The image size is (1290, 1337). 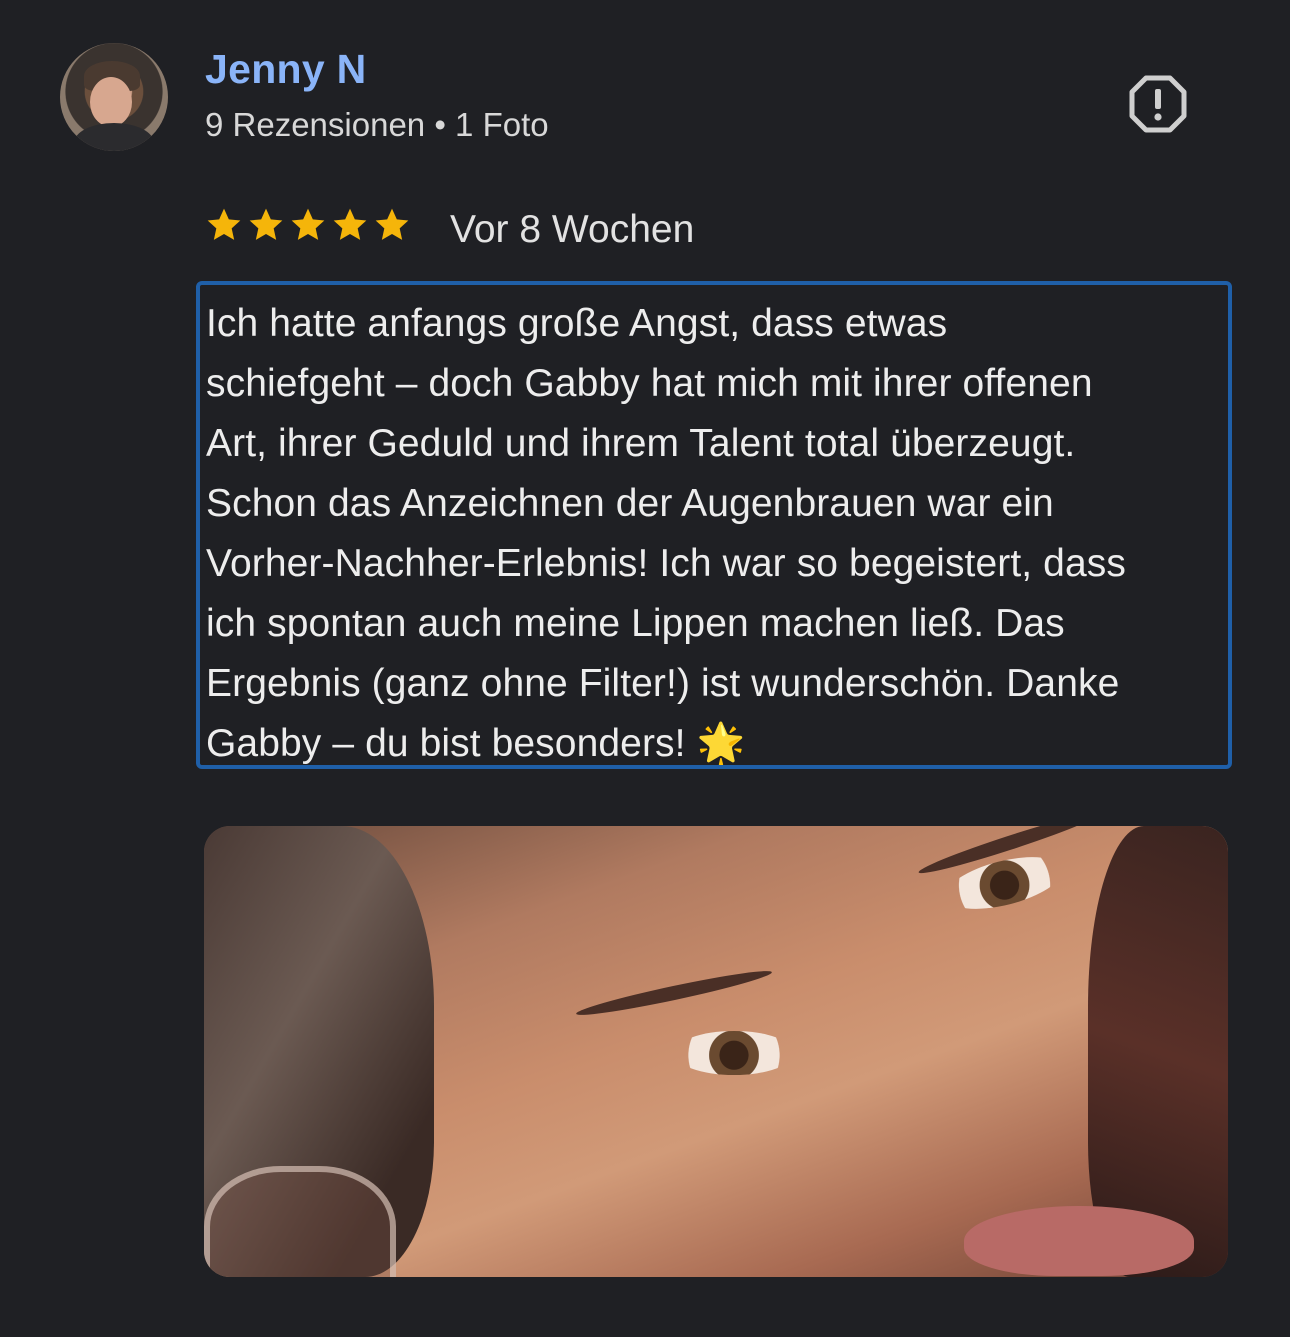 I want to click on photo-glass, so click(x=300, y=1221).